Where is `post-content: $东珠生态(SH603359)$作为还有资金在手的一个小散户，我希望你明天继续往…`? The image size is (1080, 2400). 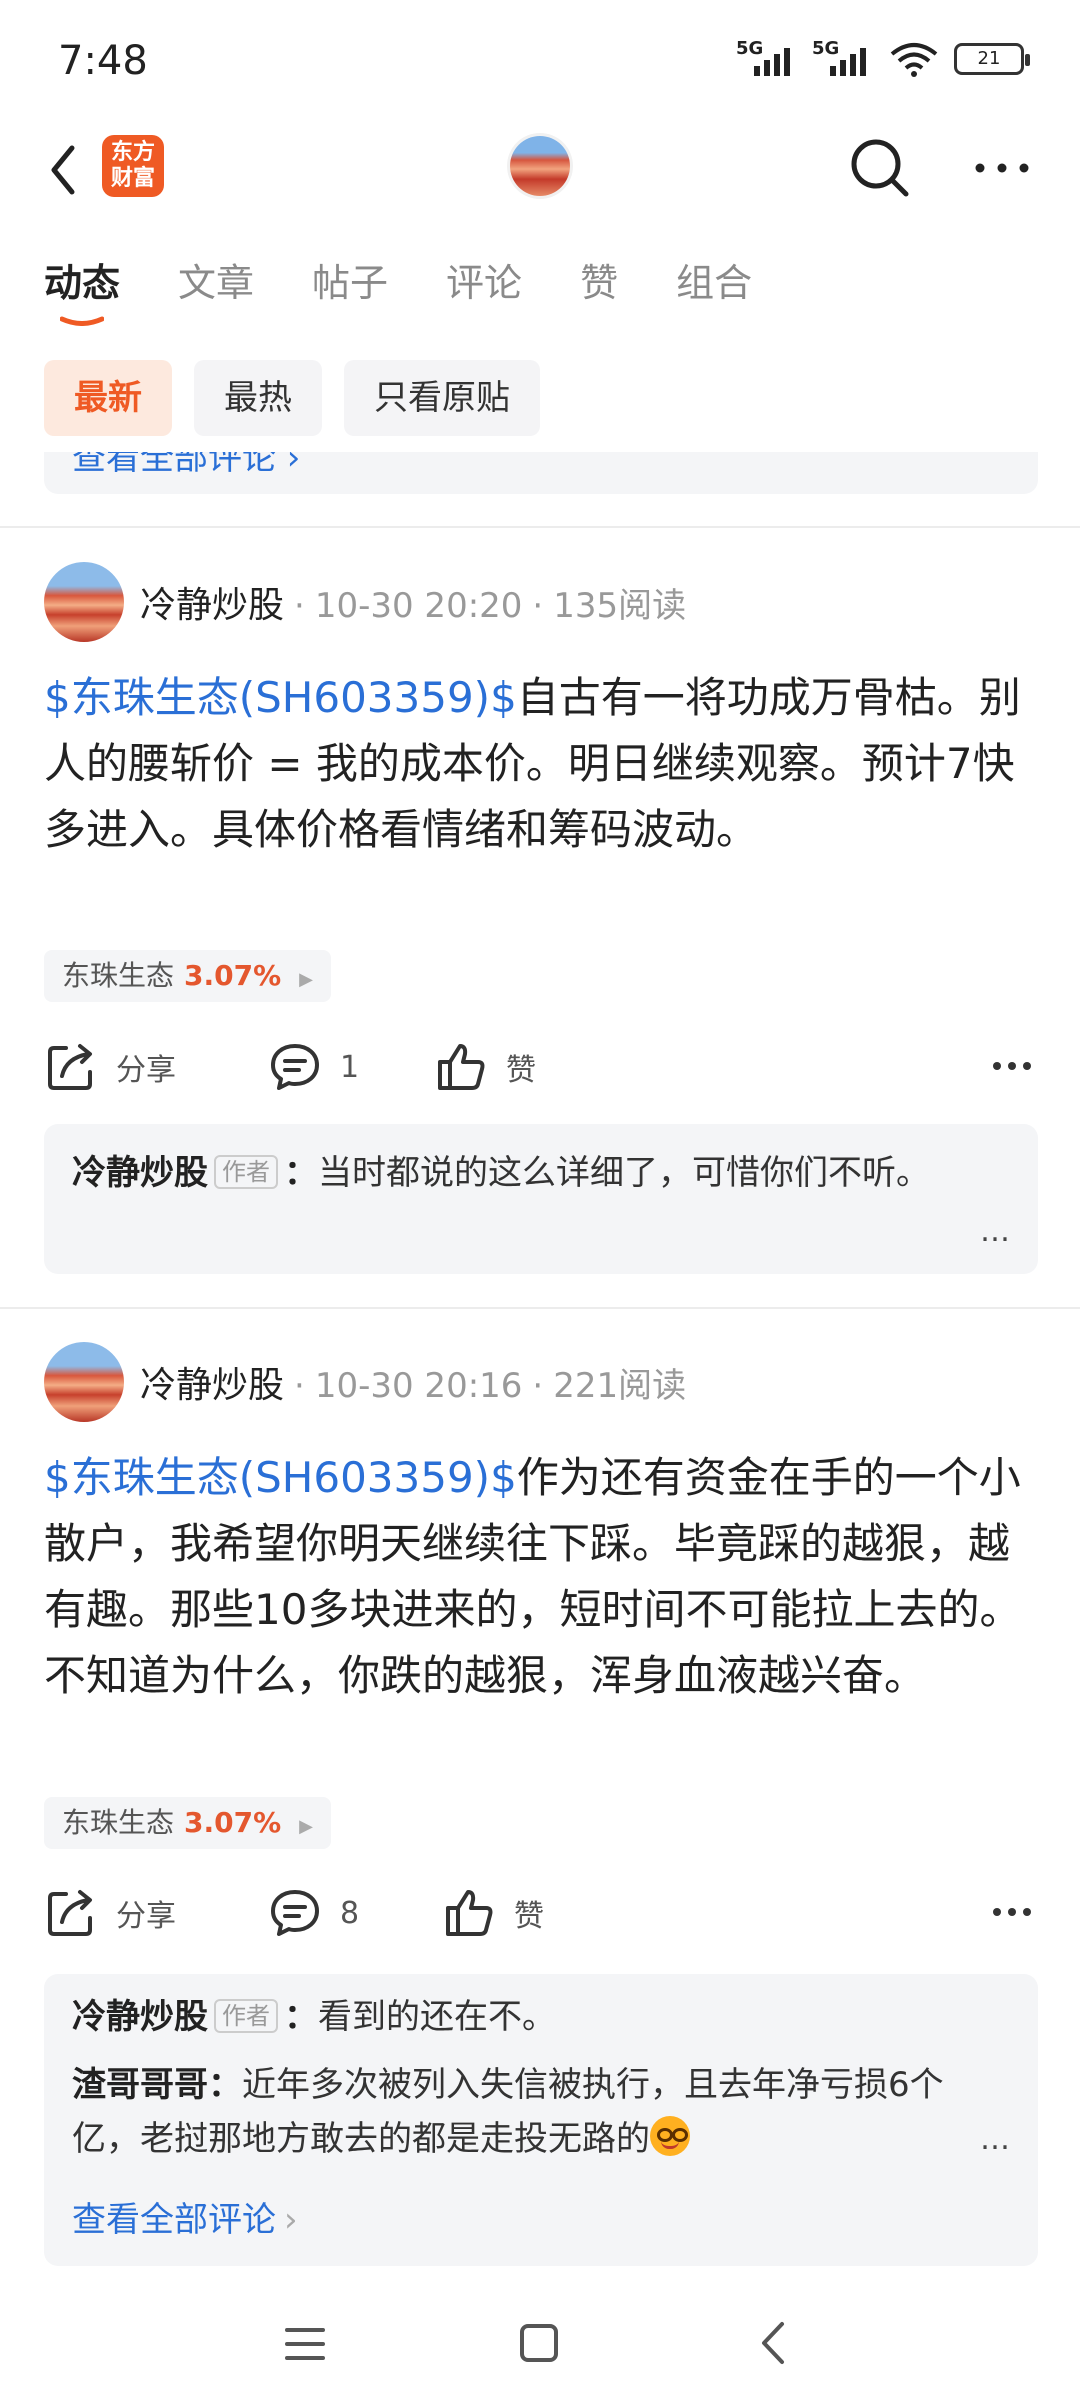 post-content: $东珠生态(SH603359)$作为还有资金在手的一个小散户，我希望你明天继续往… is located at coordinates (539, 1577).